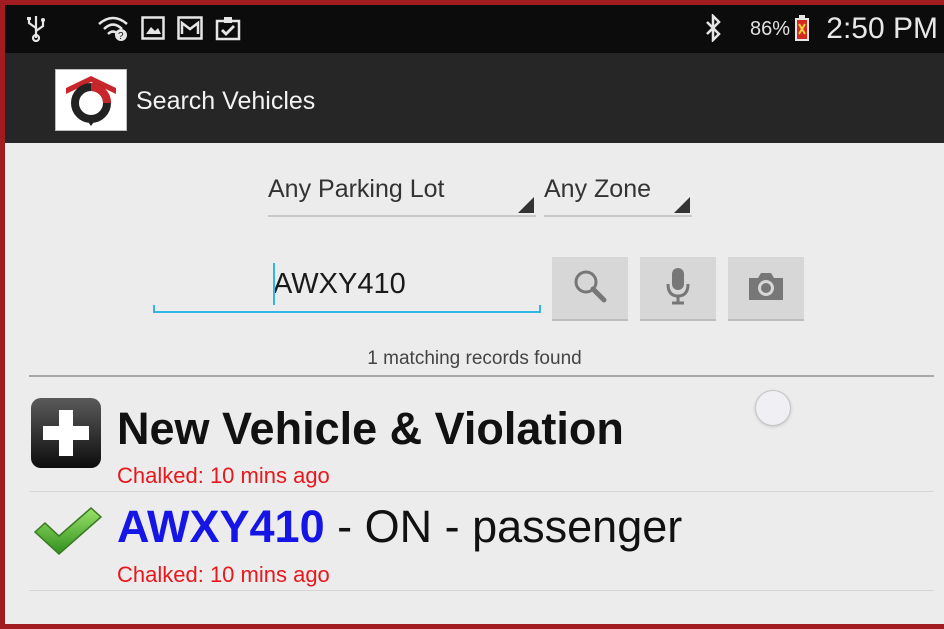 The height and width of the screenshot is (629, 944). What do you see at coordinates (769, 29) in the screenshot?
I see `battery-percent: 86%` at bounding box center [769, 29].